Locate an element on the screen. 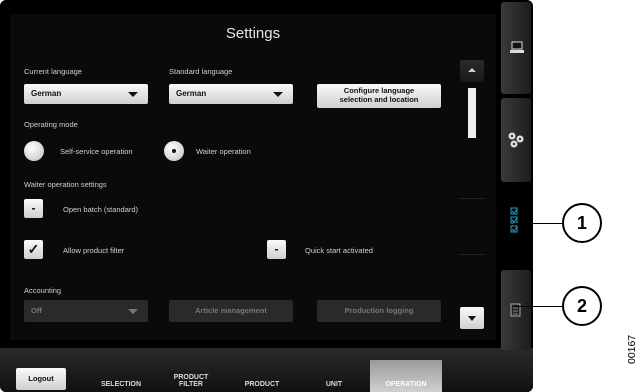 The image size is (643, 392). page-title: Settings is located at coordinates (253, 33).